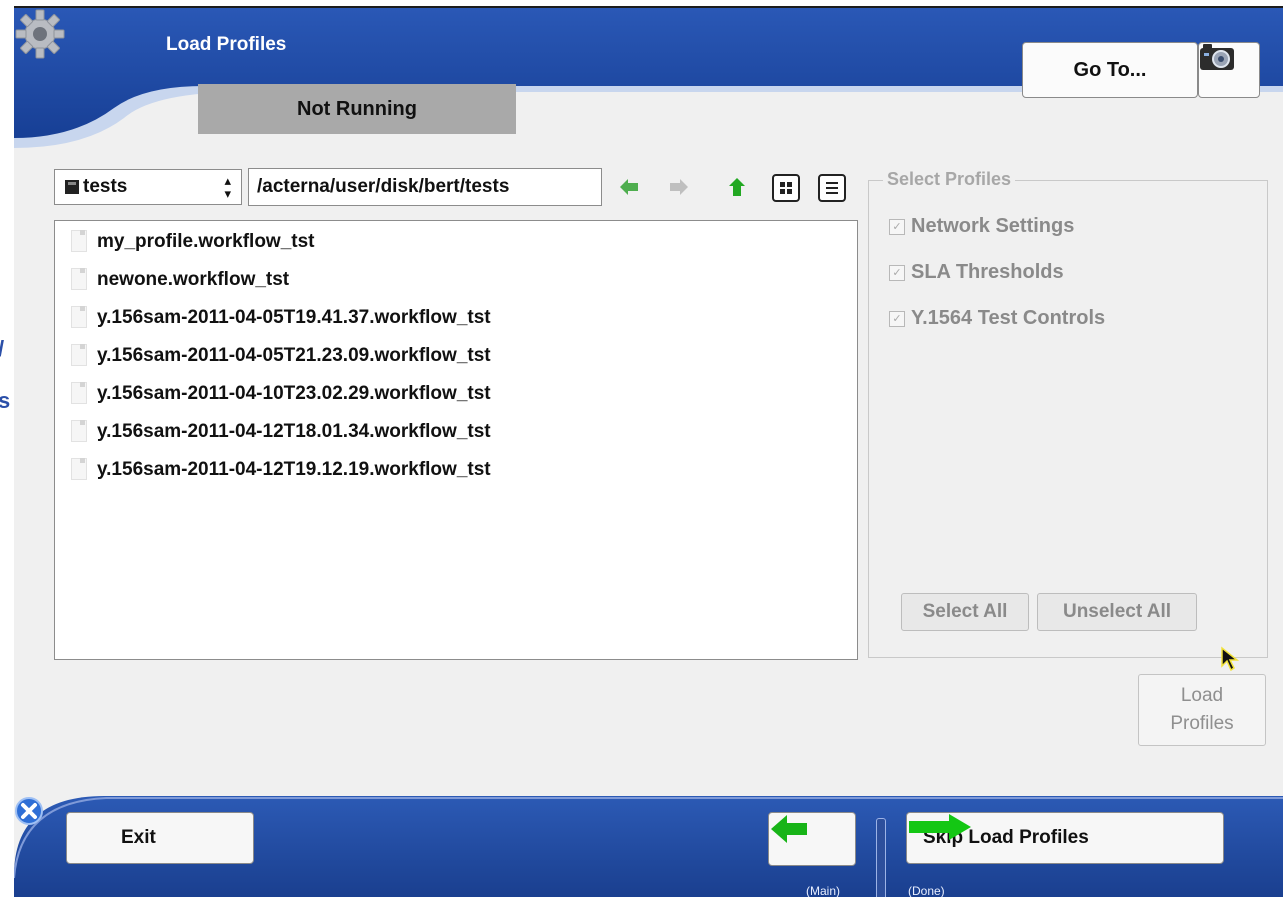 This screenshot has width=1283, height=897. I want to click on gear-icon, so click(40, 34).